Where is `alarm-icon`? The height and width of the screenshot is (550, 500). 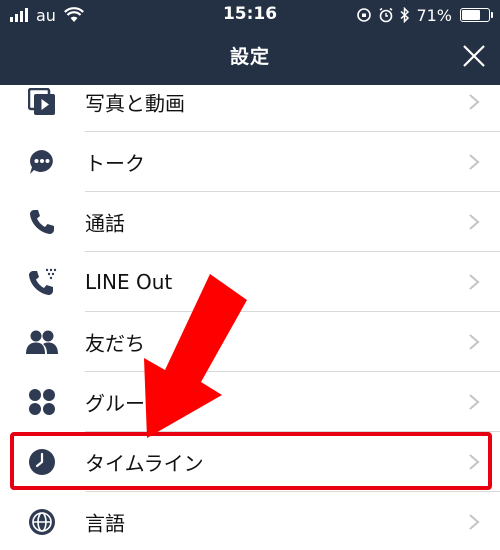
alarm-icon is located at coordinates (386, 15).